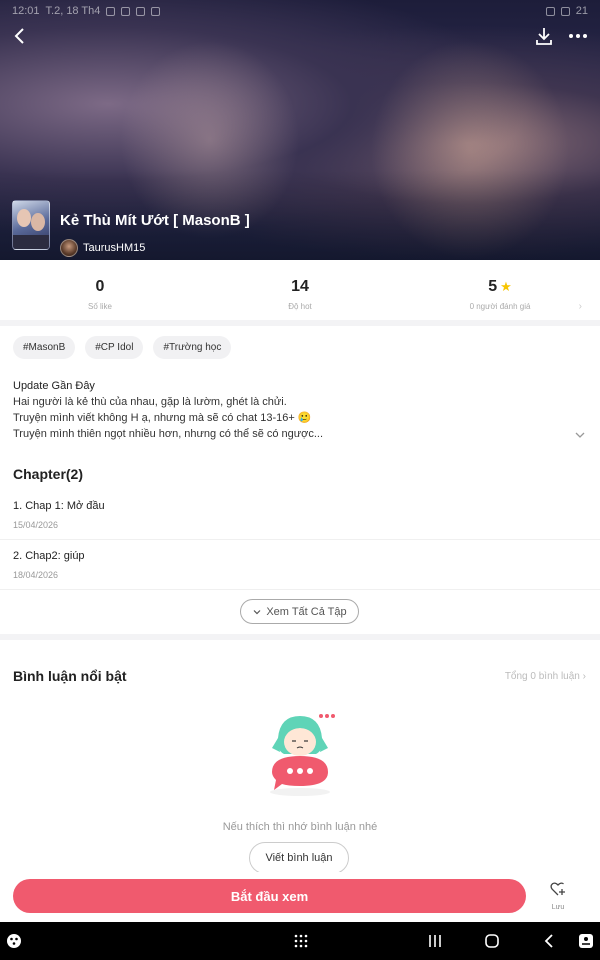  I want to click on book-title: Kẻ Thù Mít Ướt [ MasonB ], so click(155, 220).